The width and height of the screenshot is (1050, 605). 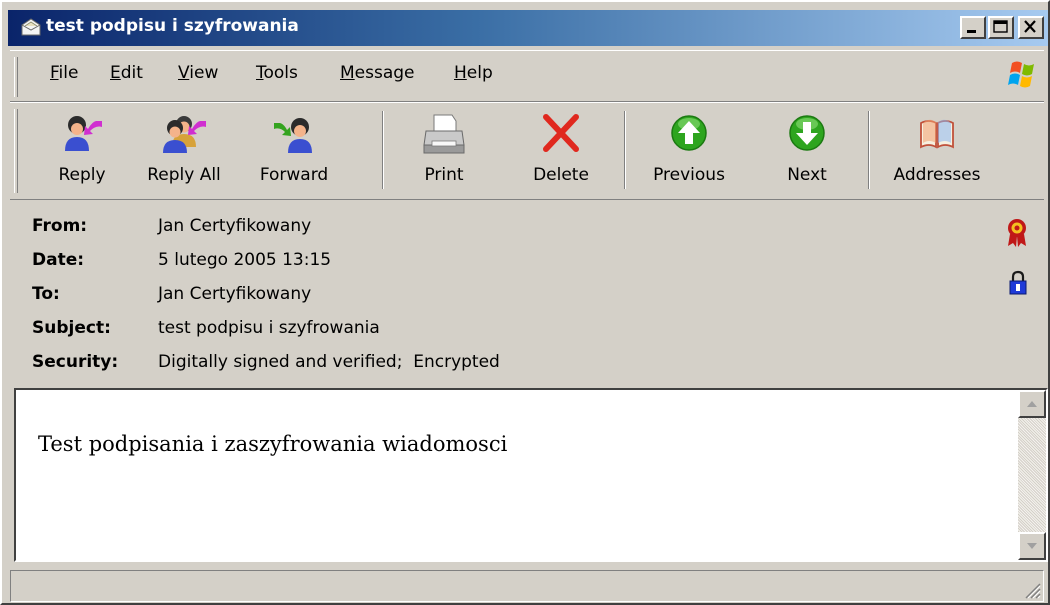 I want to click on reply-all-button: Reply All, so click(x=184, y=150).